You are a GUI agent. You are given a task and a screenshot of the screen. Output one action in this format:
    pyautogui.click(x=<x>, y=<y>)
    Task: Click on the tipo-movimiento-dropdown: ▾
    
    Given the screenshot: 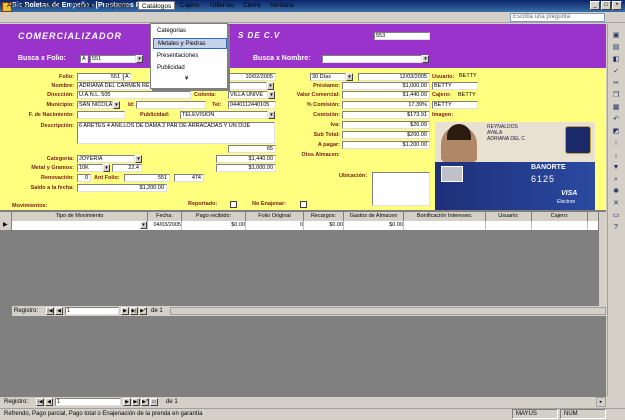 What is the action you would take?
    pyautogui.click(x=143, y=225)
    